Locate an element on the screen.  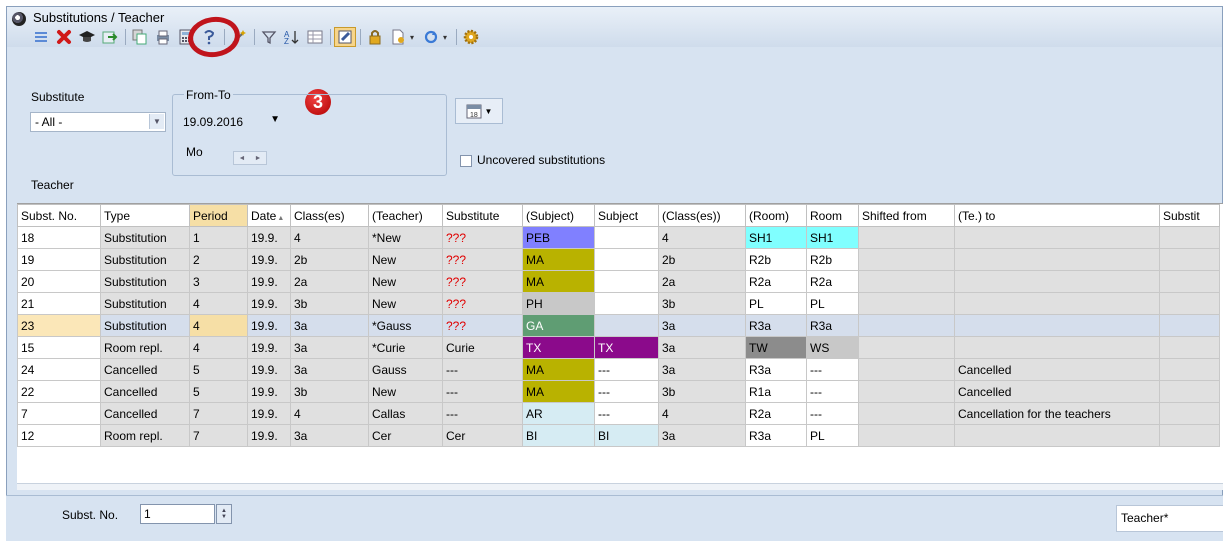
previous-day-icon: ◄ is located at coordinates (242, 158).